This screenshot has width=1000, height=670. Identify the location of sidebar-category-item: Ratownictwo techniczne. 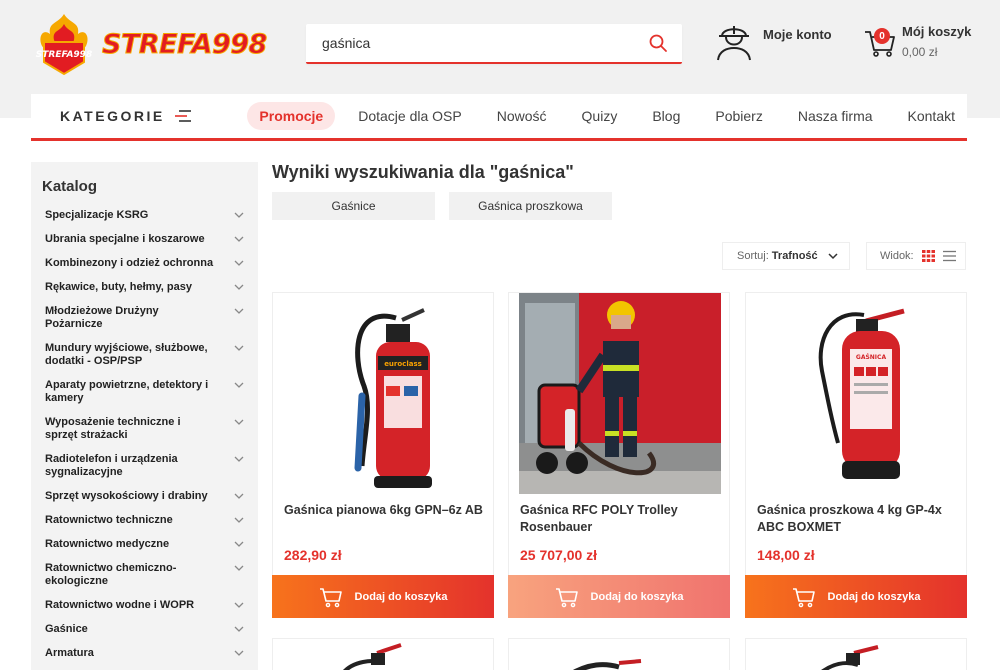
(144, 521).